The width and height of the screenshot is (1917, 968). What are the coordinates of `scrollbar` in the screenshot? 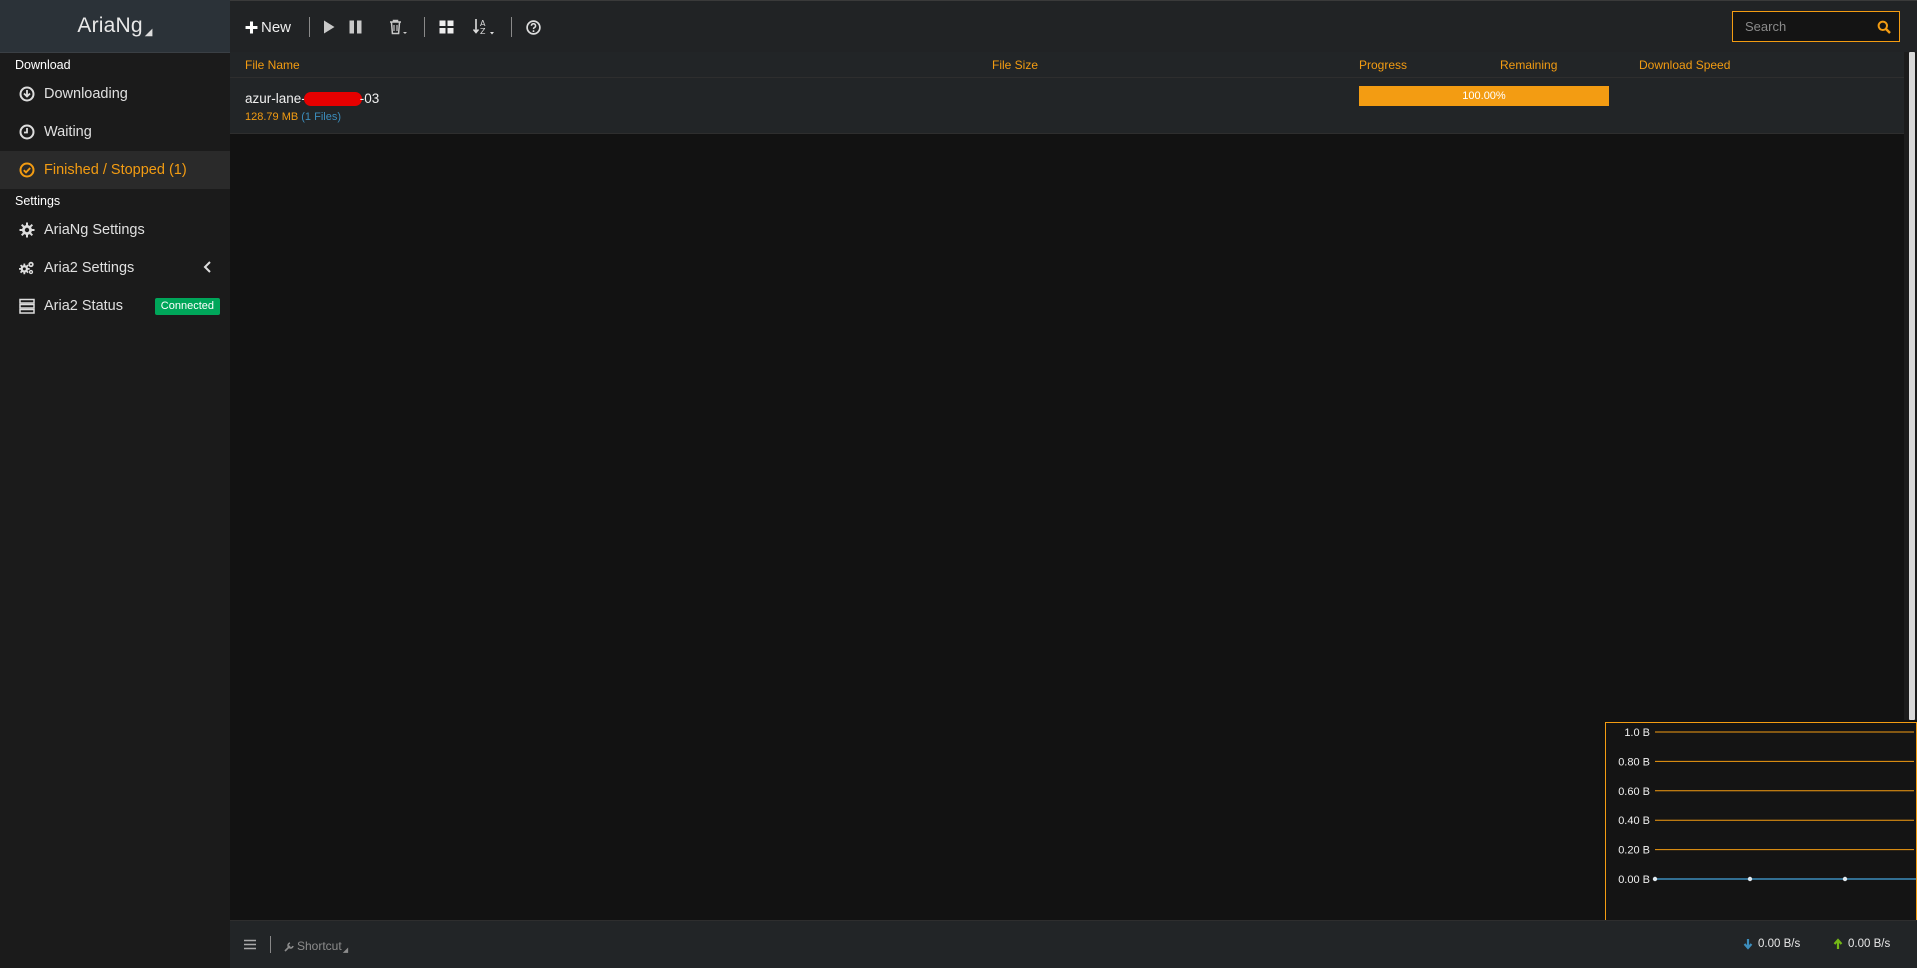 It's located at (1910, 386).